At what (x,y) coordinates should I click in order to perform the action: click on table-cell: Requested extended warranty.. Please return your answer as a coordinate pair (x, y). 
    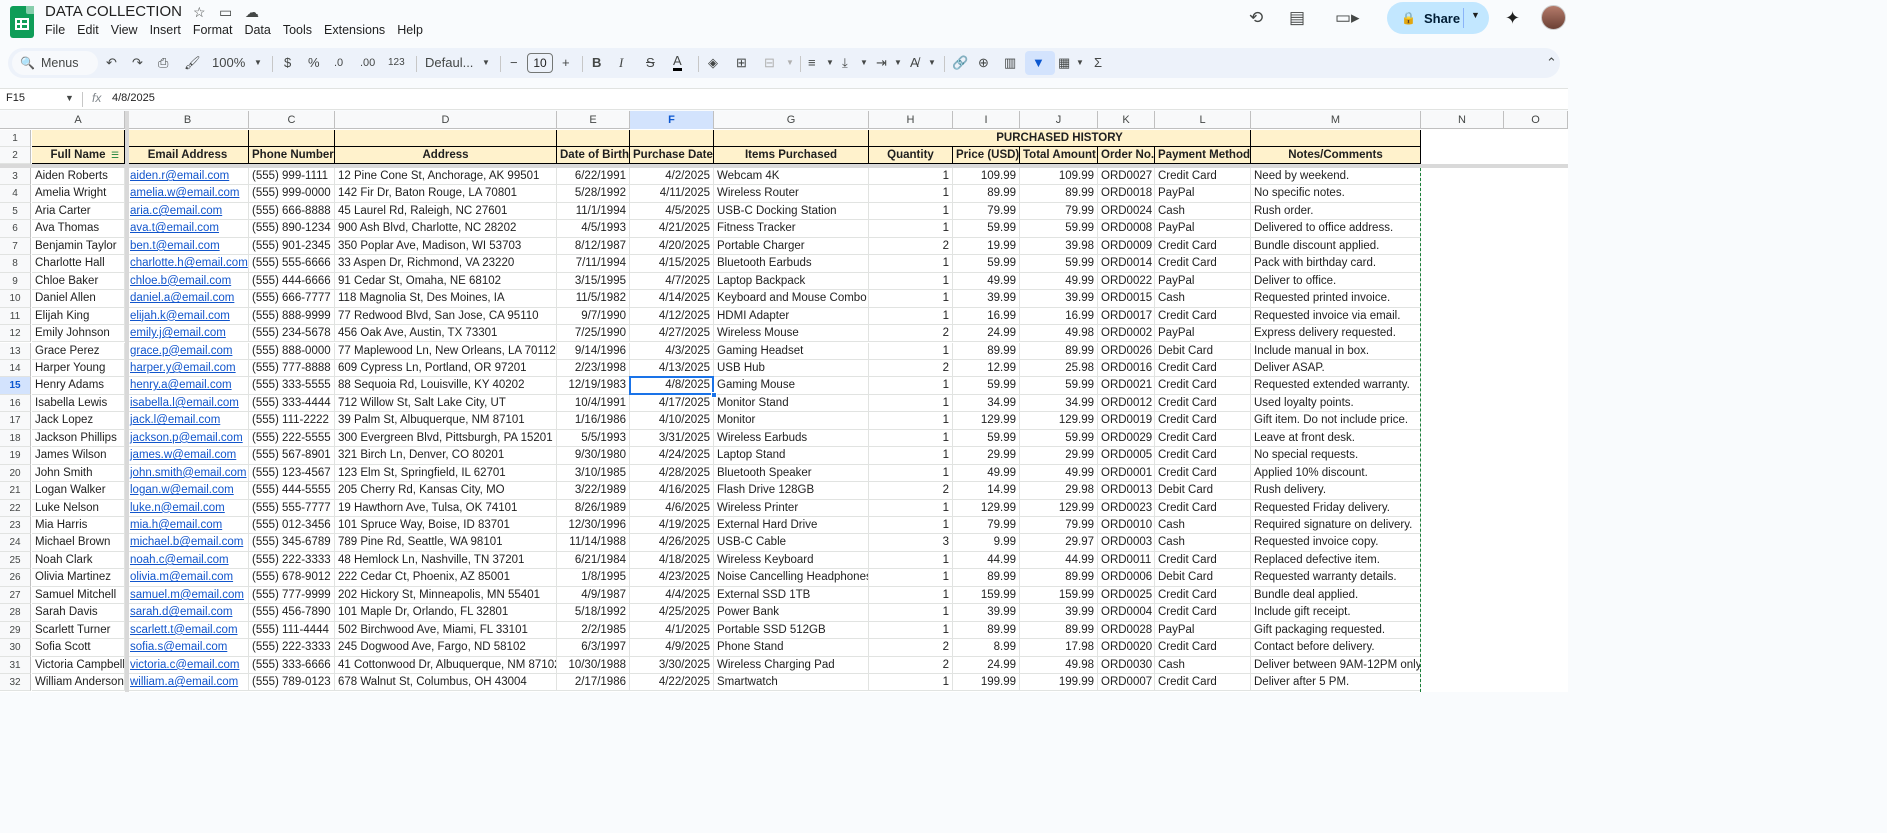
    Looking at the image, I should click on (1336, 386).